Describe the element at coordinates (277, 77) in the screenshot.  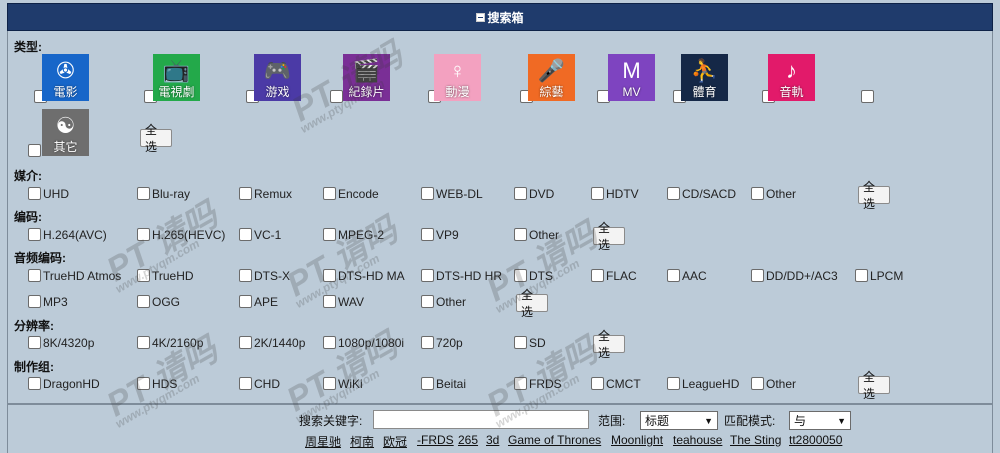
I see `category-3: 🎮 游戏` at that location.